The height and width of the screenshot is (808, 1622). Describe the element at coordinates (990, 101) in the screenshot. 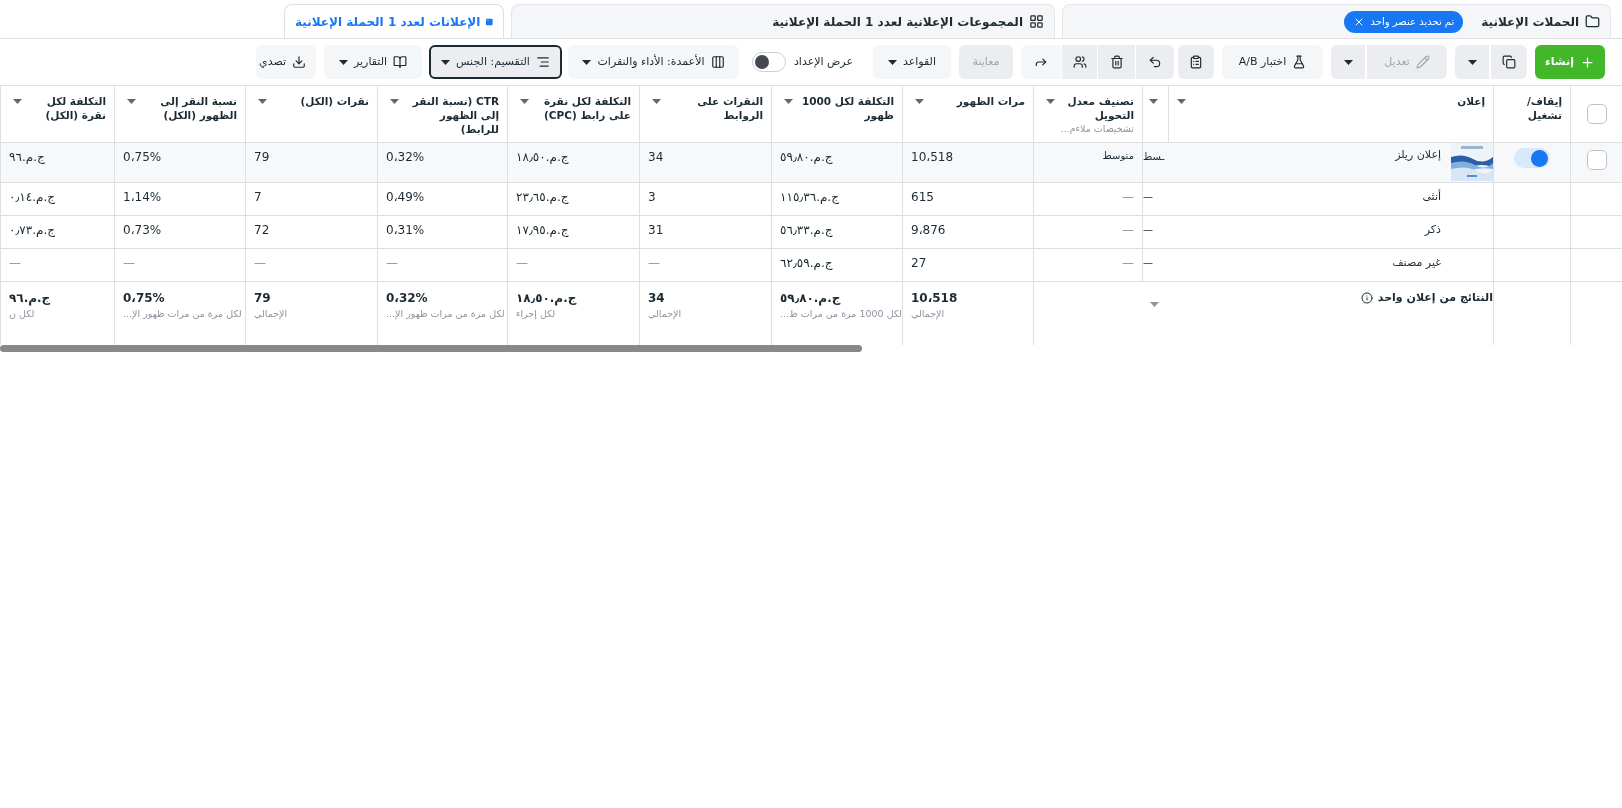

I see `column-header: مرات الظهور` at that location.